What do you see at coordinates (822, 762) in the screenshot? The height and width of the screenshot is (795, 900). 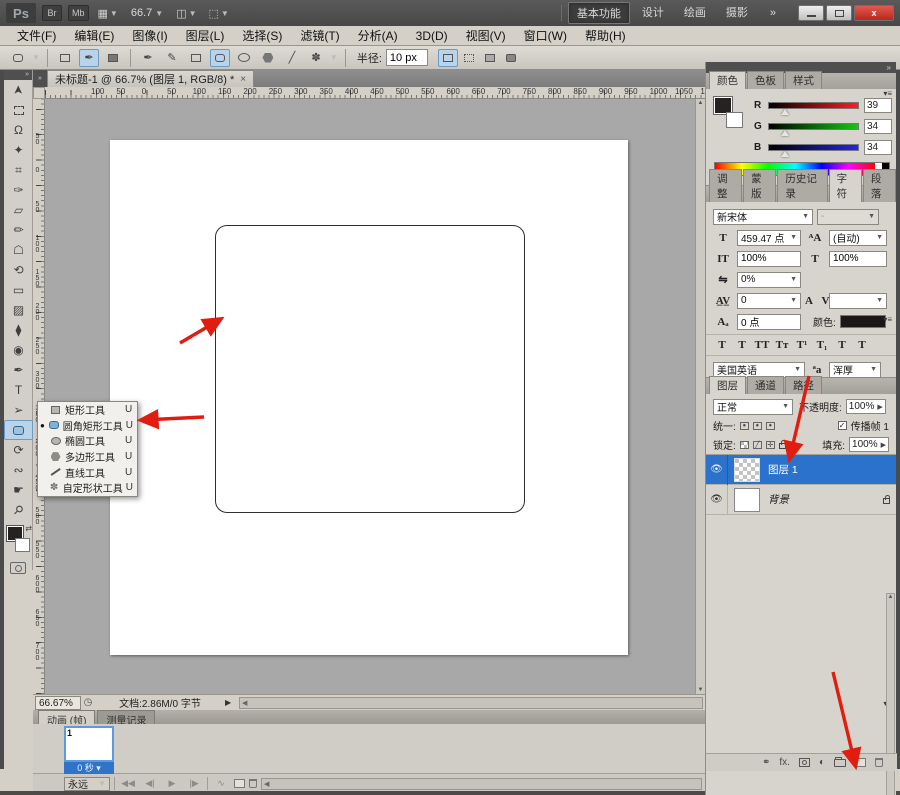 I see `adjustment-layer-button: ◐` at bounding box center [822, 762].